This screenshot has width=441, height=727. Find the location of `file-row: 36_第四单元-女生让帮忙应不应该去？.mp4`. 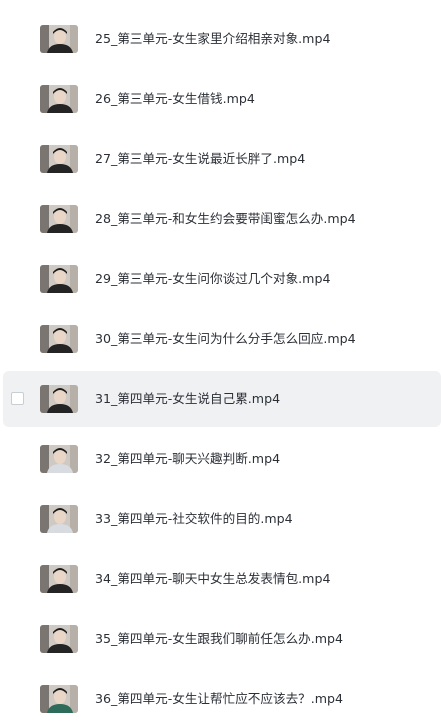

file-row: 36_第四单元-女生让帮忙应不应该去？.mp4 is located at coordinates (220, 699).